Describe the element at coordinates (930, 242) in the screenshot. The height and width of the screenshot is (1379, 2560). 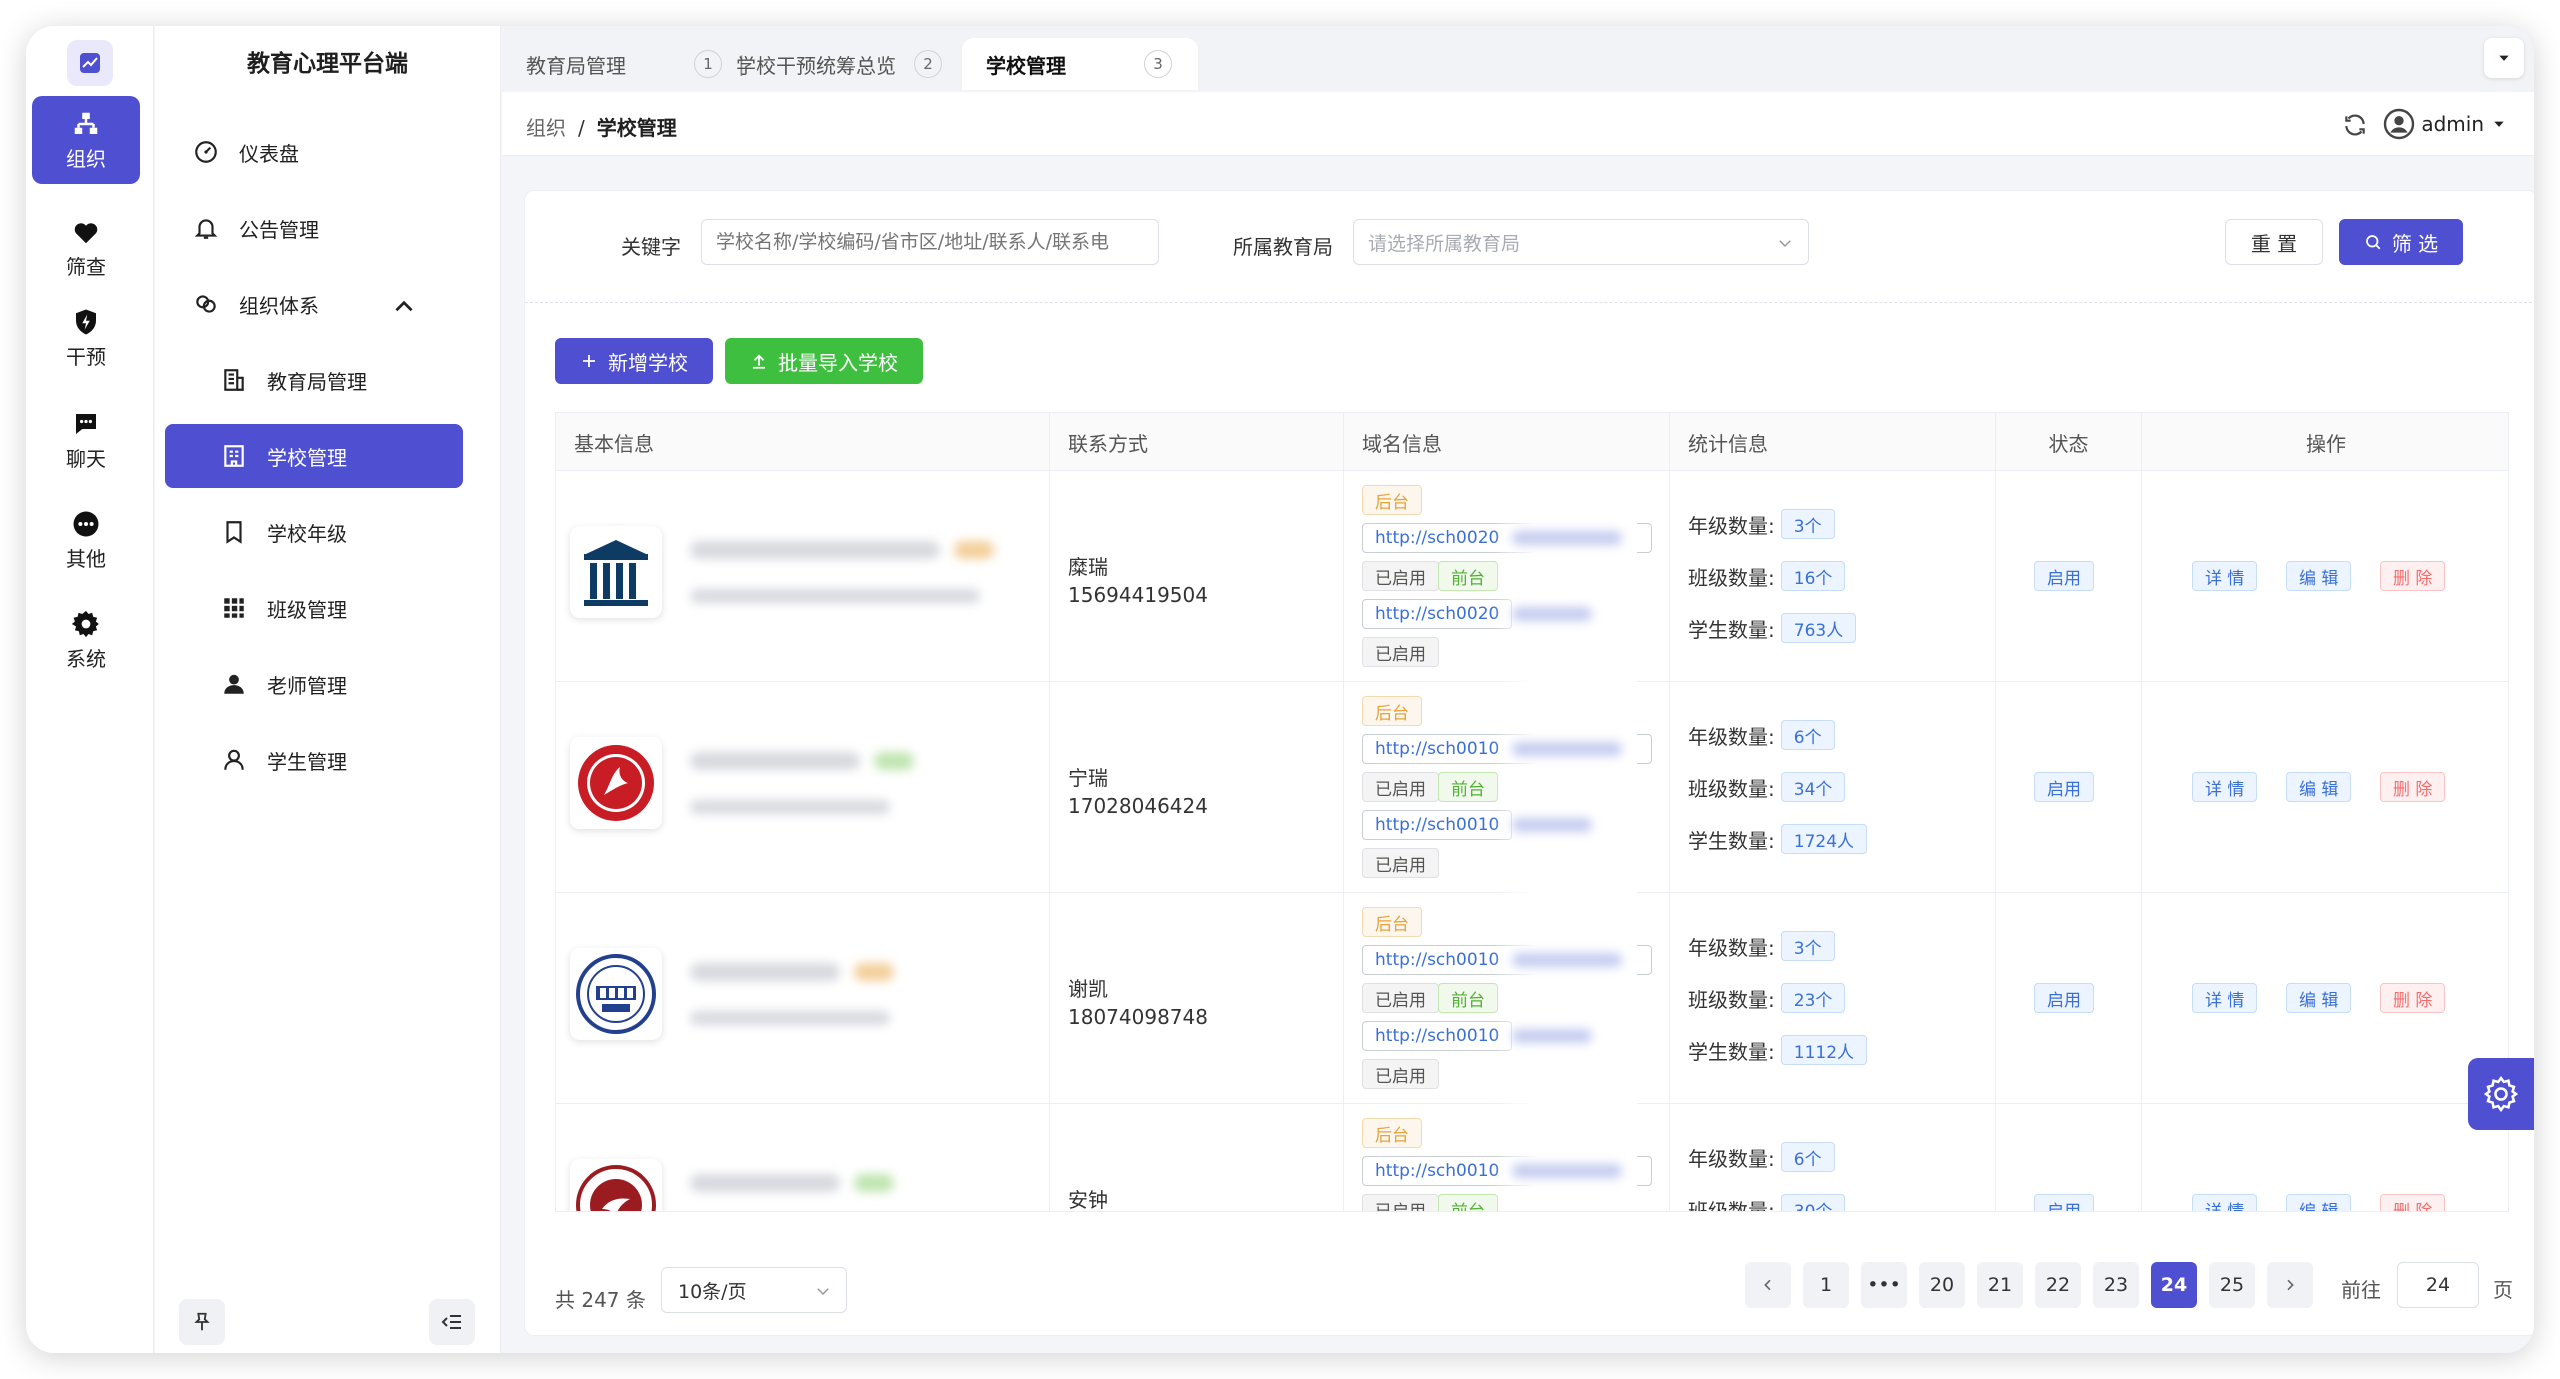
I see `keyword-input` at that location.